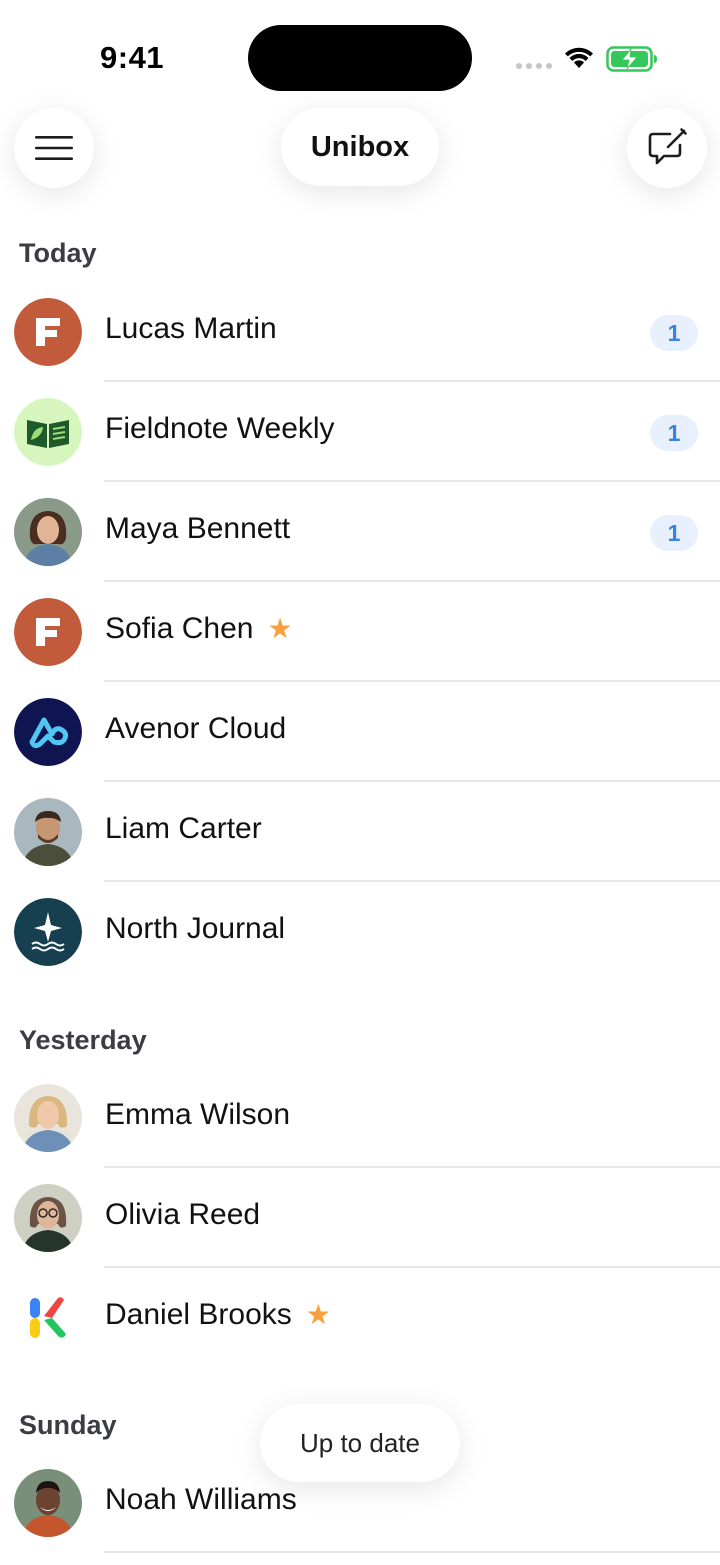 Image resolution: width=720 pixels, height=1565 pixels. I want to click on conversation-row: Fieldnote Weekly 1, so click(360, 432).